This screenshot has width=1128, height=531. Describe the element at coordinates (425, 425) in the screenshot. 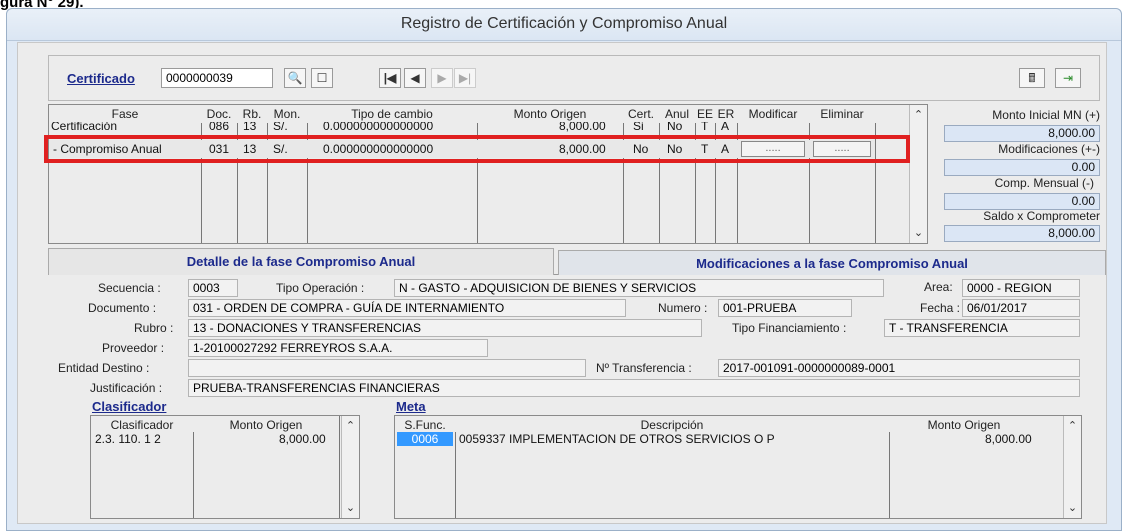

I see `col-sfunc: S.Func.` at that location.